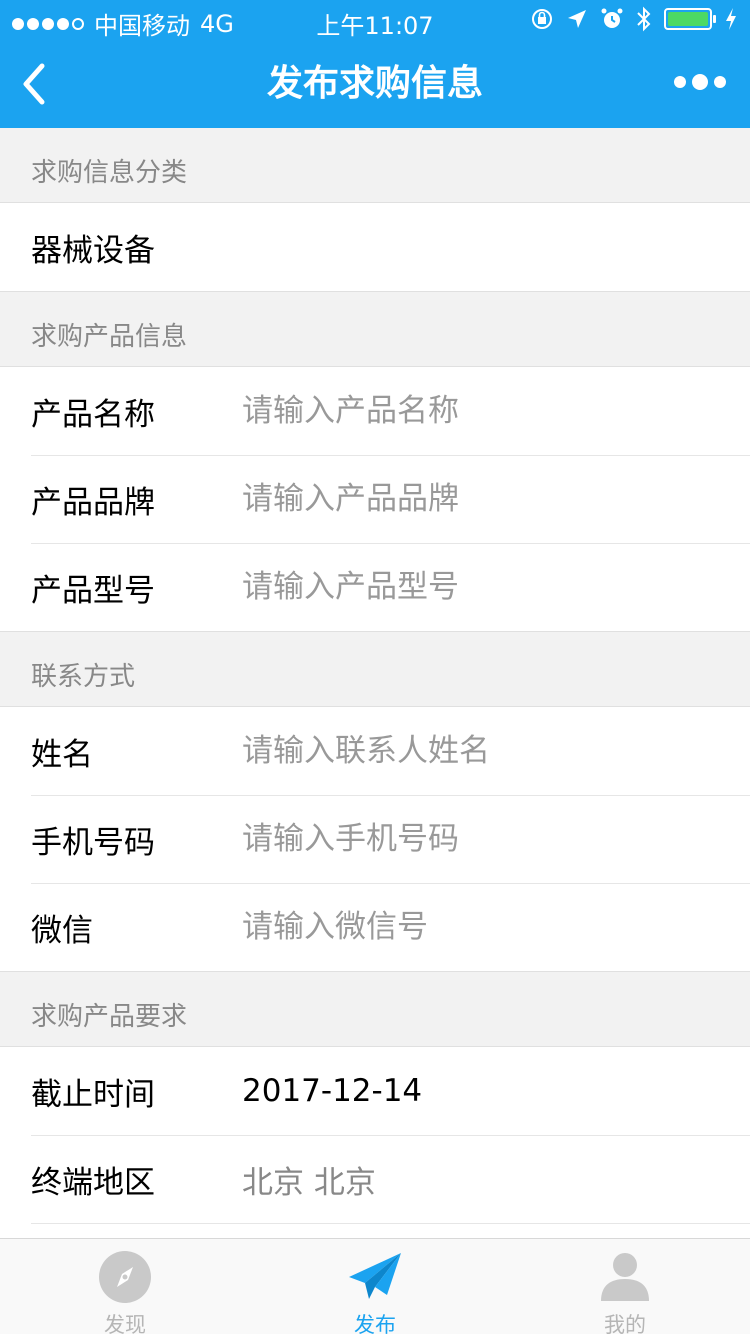 Image resolution: width=750 pixels, height=1334 pixels. Describe the element at coordinates (625, 1323) in the screenshot. I see `tab-mine-label: 我的` at that location.